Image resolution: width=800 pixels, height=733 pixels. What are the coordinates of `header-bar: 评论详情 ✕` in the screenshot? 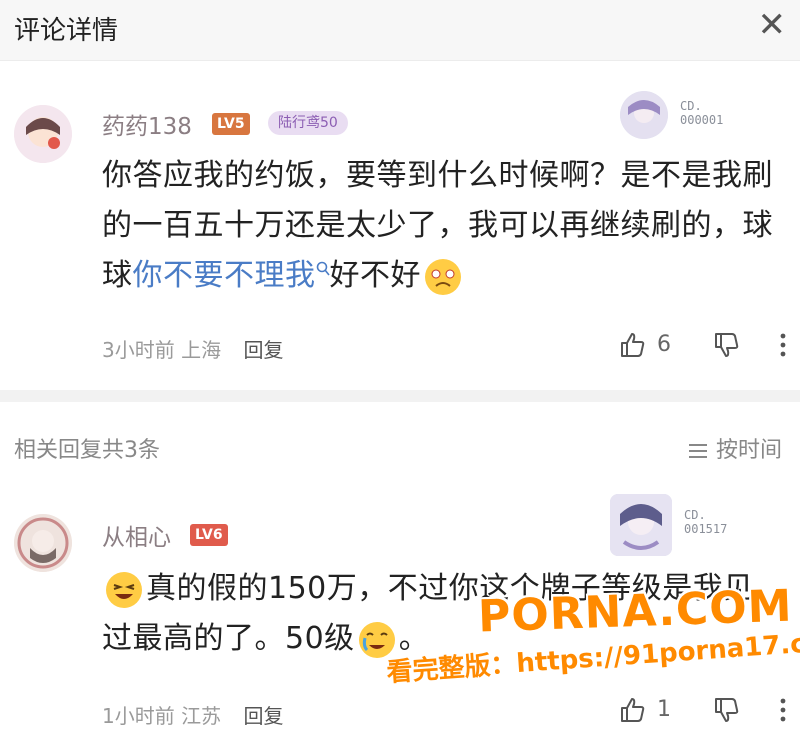 It's located at (400, 30).